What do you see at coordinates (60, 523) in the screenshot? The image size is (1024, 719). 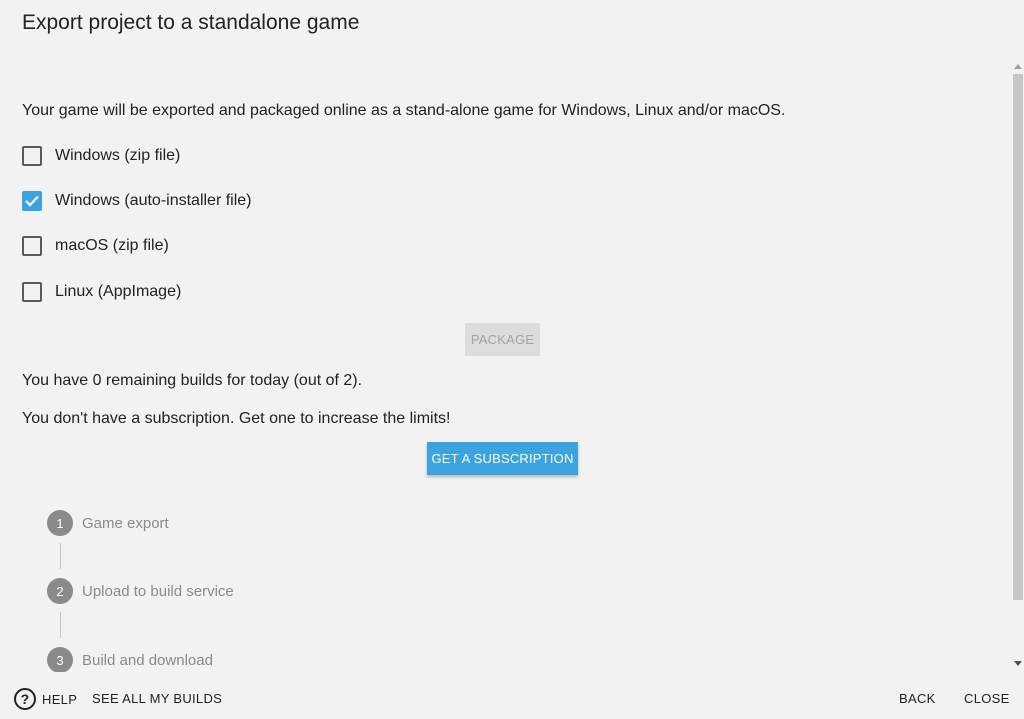 I see `step-number: 1` at bounding box center [60, 523].